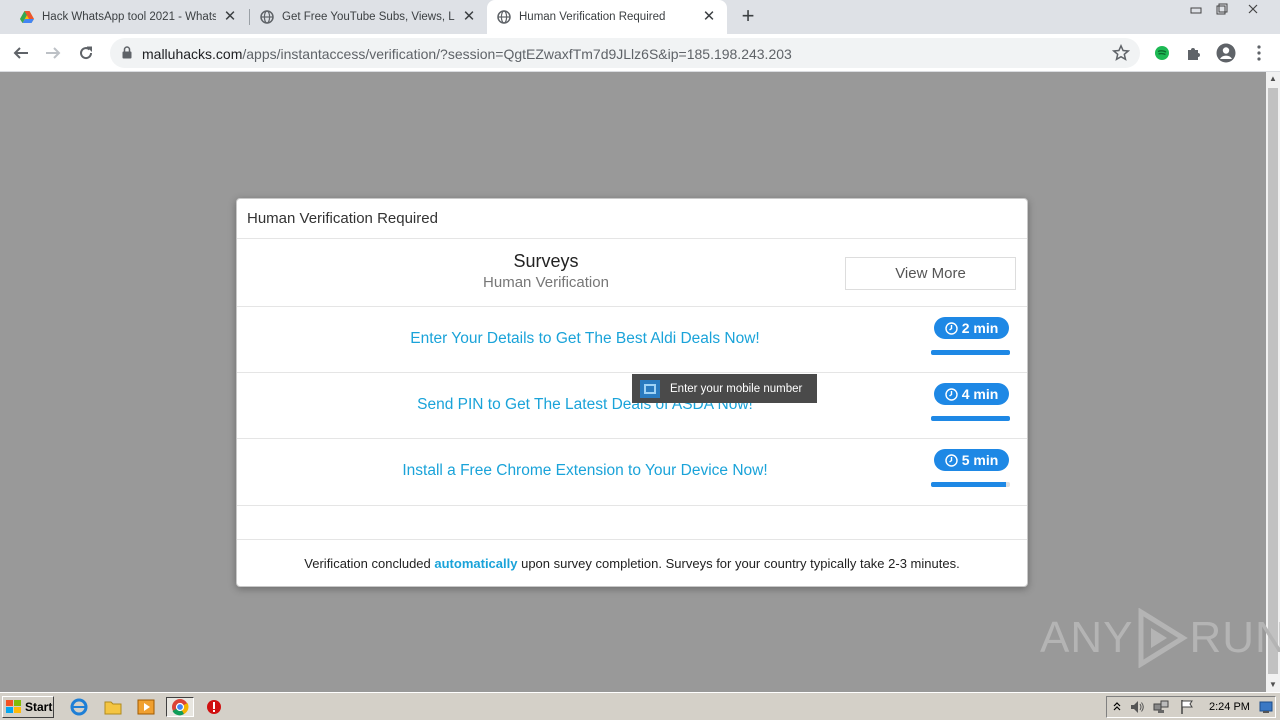 The width and height of the screenshot is (1280, 720). Describe the element at coordinates (650, 388) in the screenshot. I see `phone-app-icon` at that location.